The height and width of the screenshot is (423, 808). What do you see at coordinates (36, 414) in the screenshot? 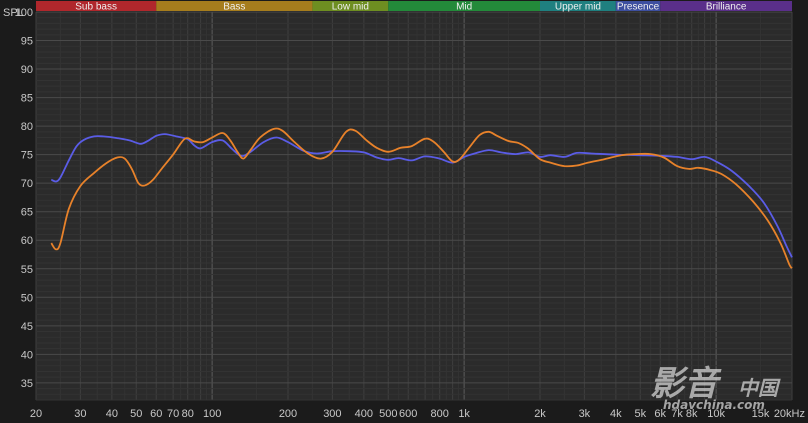
I see `x-tick-label: 20` at bounding box center [36, 414].